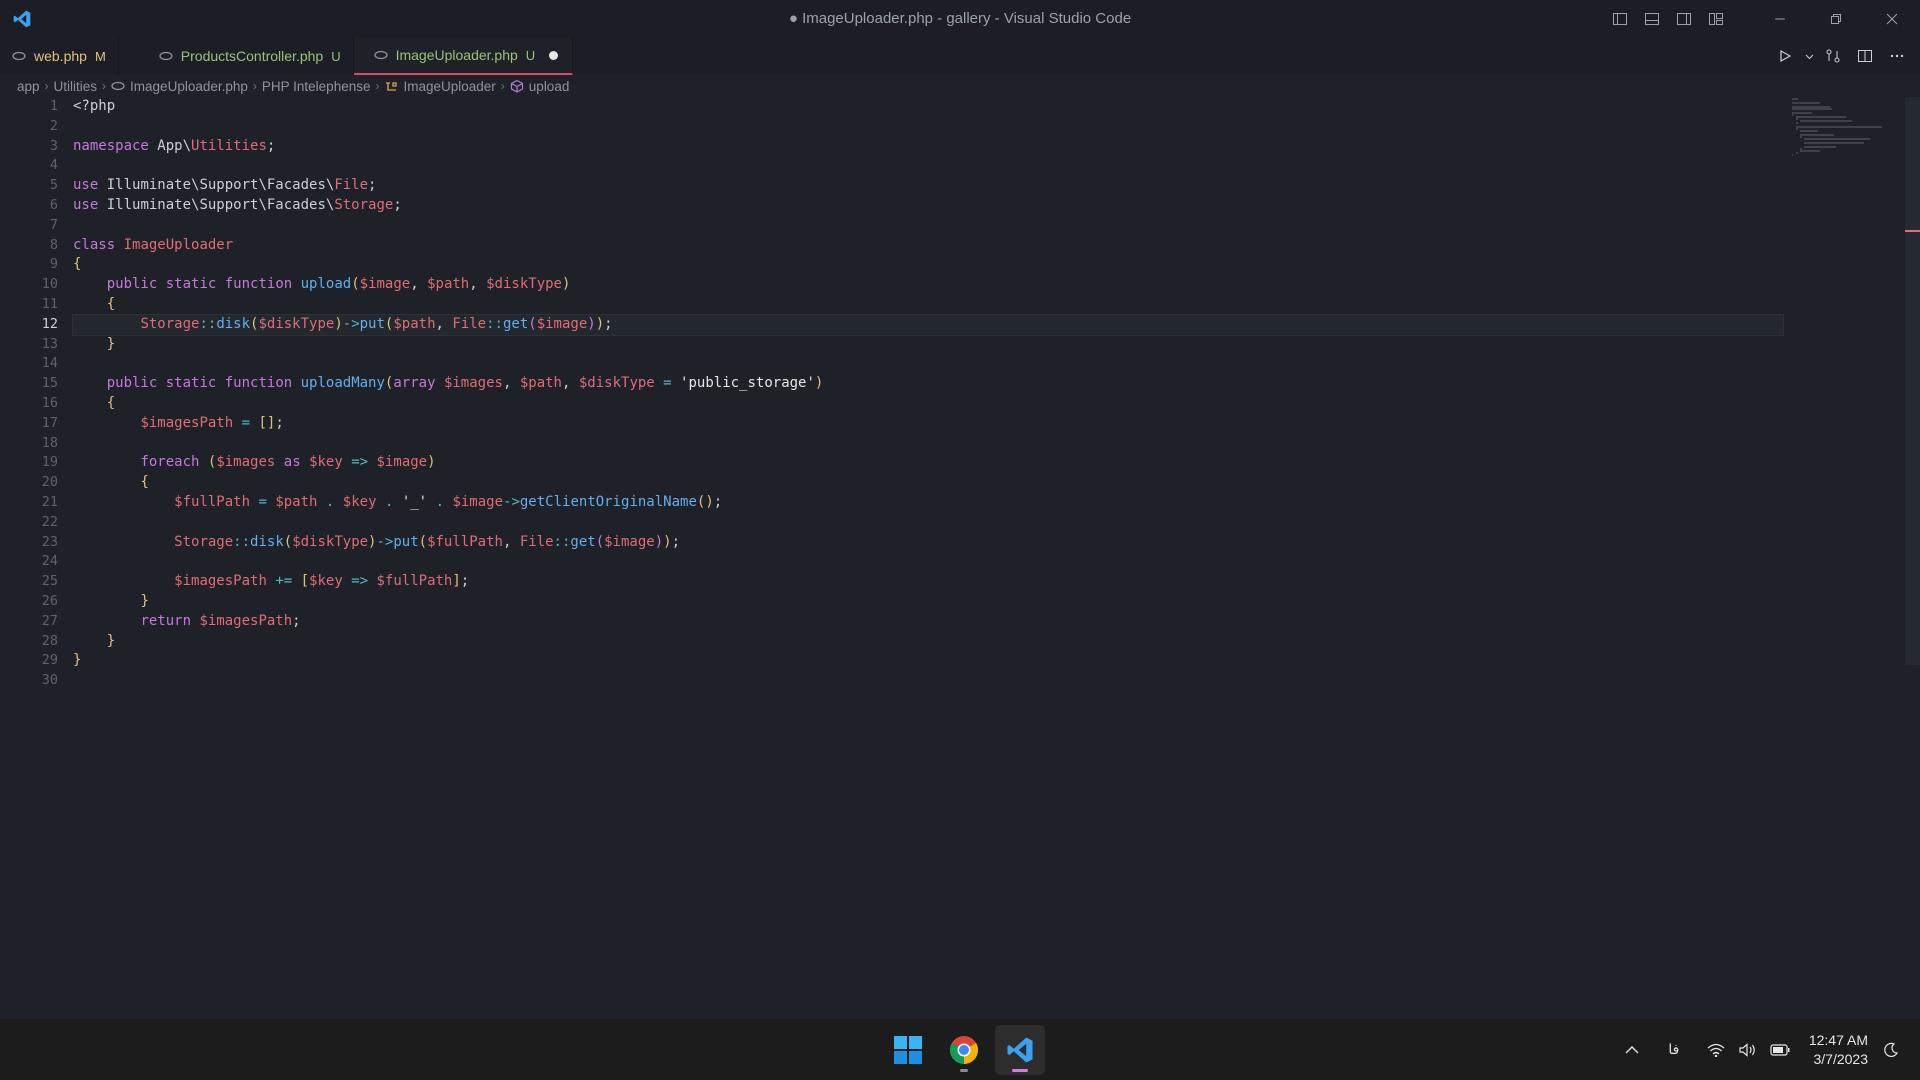 The height and width of the screenshot is (1080, 1920). I want to click on breadcrumb-item-utilities: Utilities, so click(76, 86).